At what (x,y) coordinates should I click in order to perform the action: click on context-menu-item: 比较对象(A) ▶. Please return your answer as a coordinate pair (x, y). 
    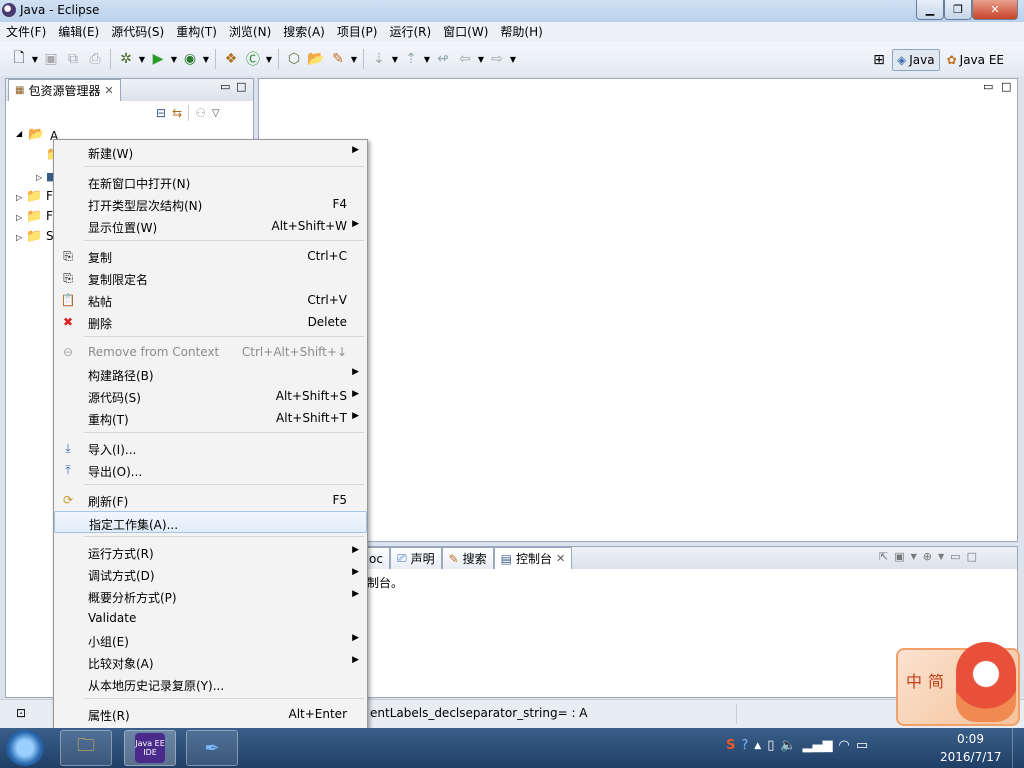
    Looking at the image, I should click on (210, 662).